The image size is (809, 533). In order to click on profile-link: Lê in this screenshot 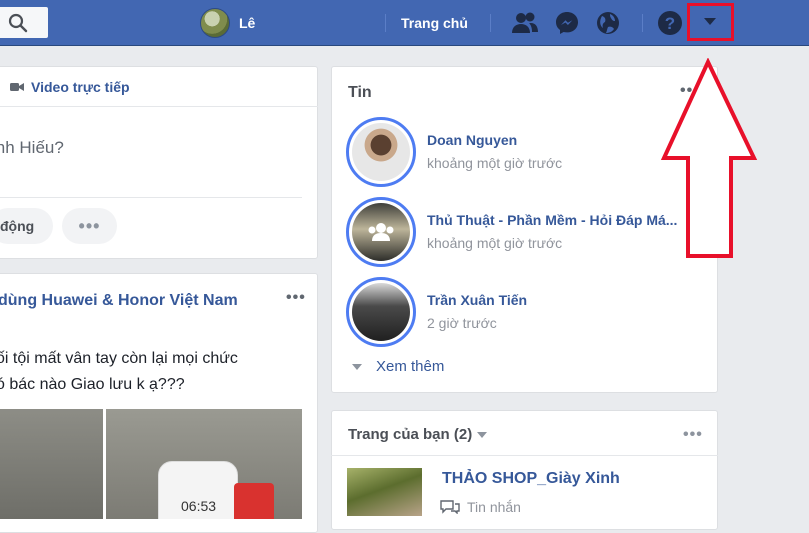, I will do `click(227, 23)`.